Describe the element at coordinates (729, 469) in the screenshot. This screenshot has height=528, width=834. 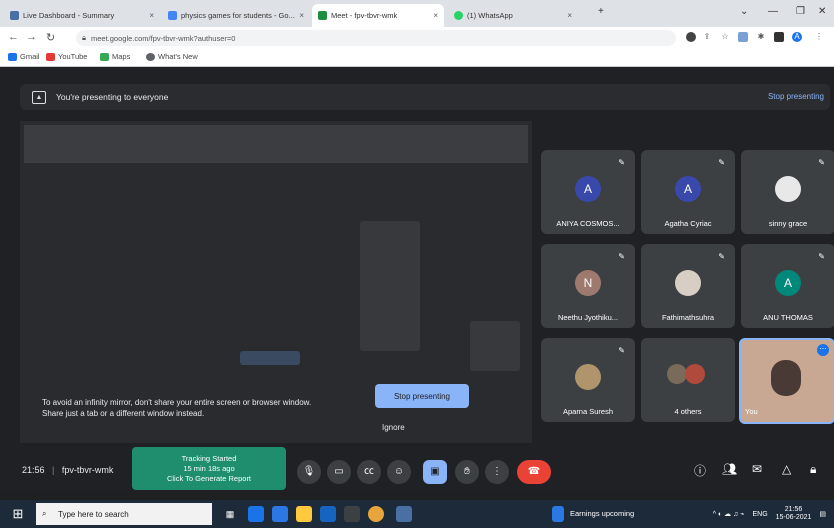
I see `people-icon: 👥︎` at that location.